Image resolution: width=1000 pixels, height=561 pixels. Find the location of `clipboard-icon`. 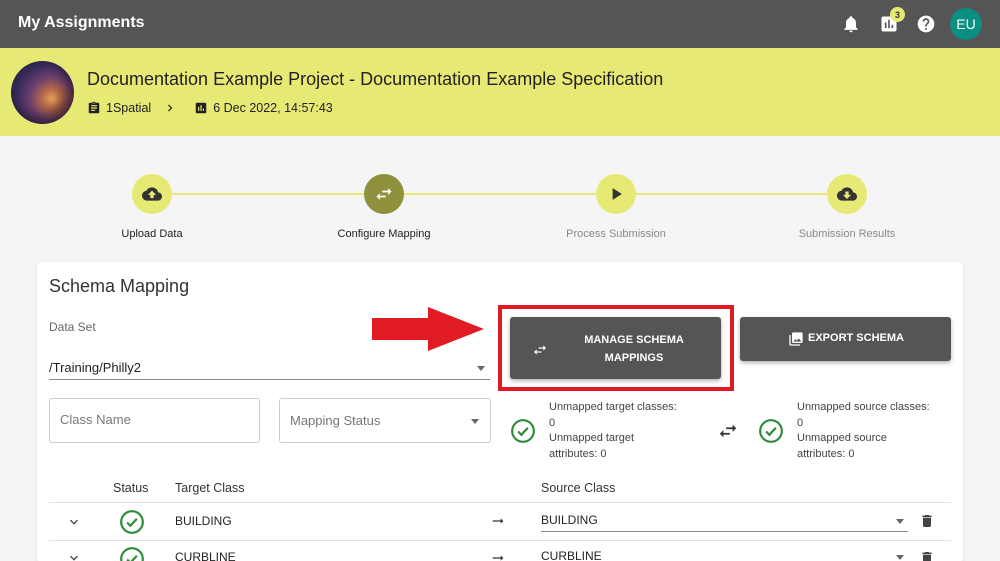

clipboard-icon is located at coordinates (94, 107).